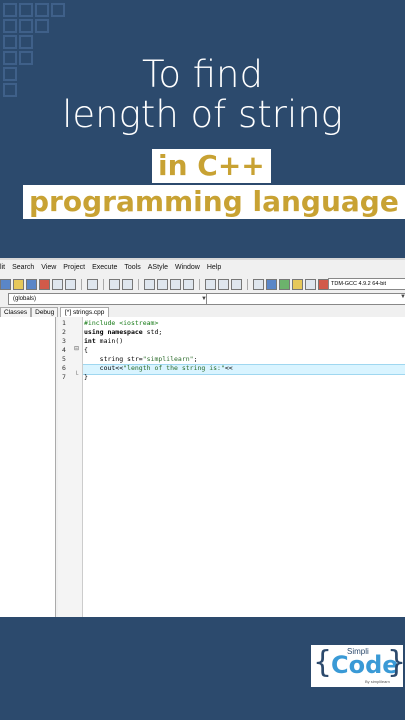 The height and width of the screenshot is (720, 405). What do you see at coordinates (64, 359) in the screenshot?
I see `line-number: 5` at bounding box center [64, 359].